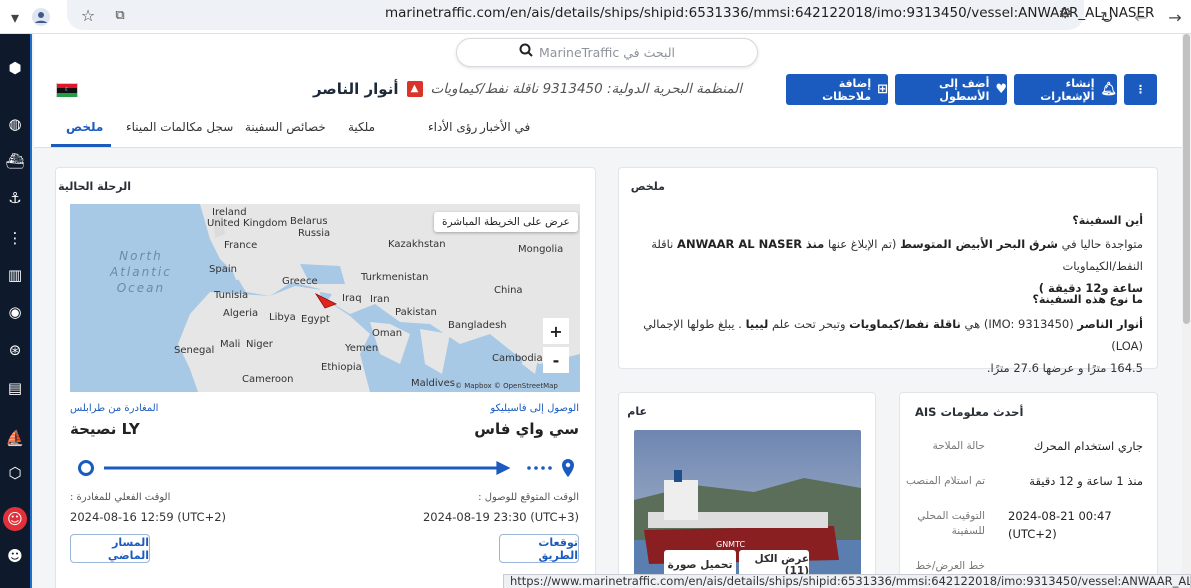 The width and height of the screenshot is (1191, 588). Describe the element at coordinates (309, 221) in the screenshot. I see `map-label-belarus: Belarus` at that location.